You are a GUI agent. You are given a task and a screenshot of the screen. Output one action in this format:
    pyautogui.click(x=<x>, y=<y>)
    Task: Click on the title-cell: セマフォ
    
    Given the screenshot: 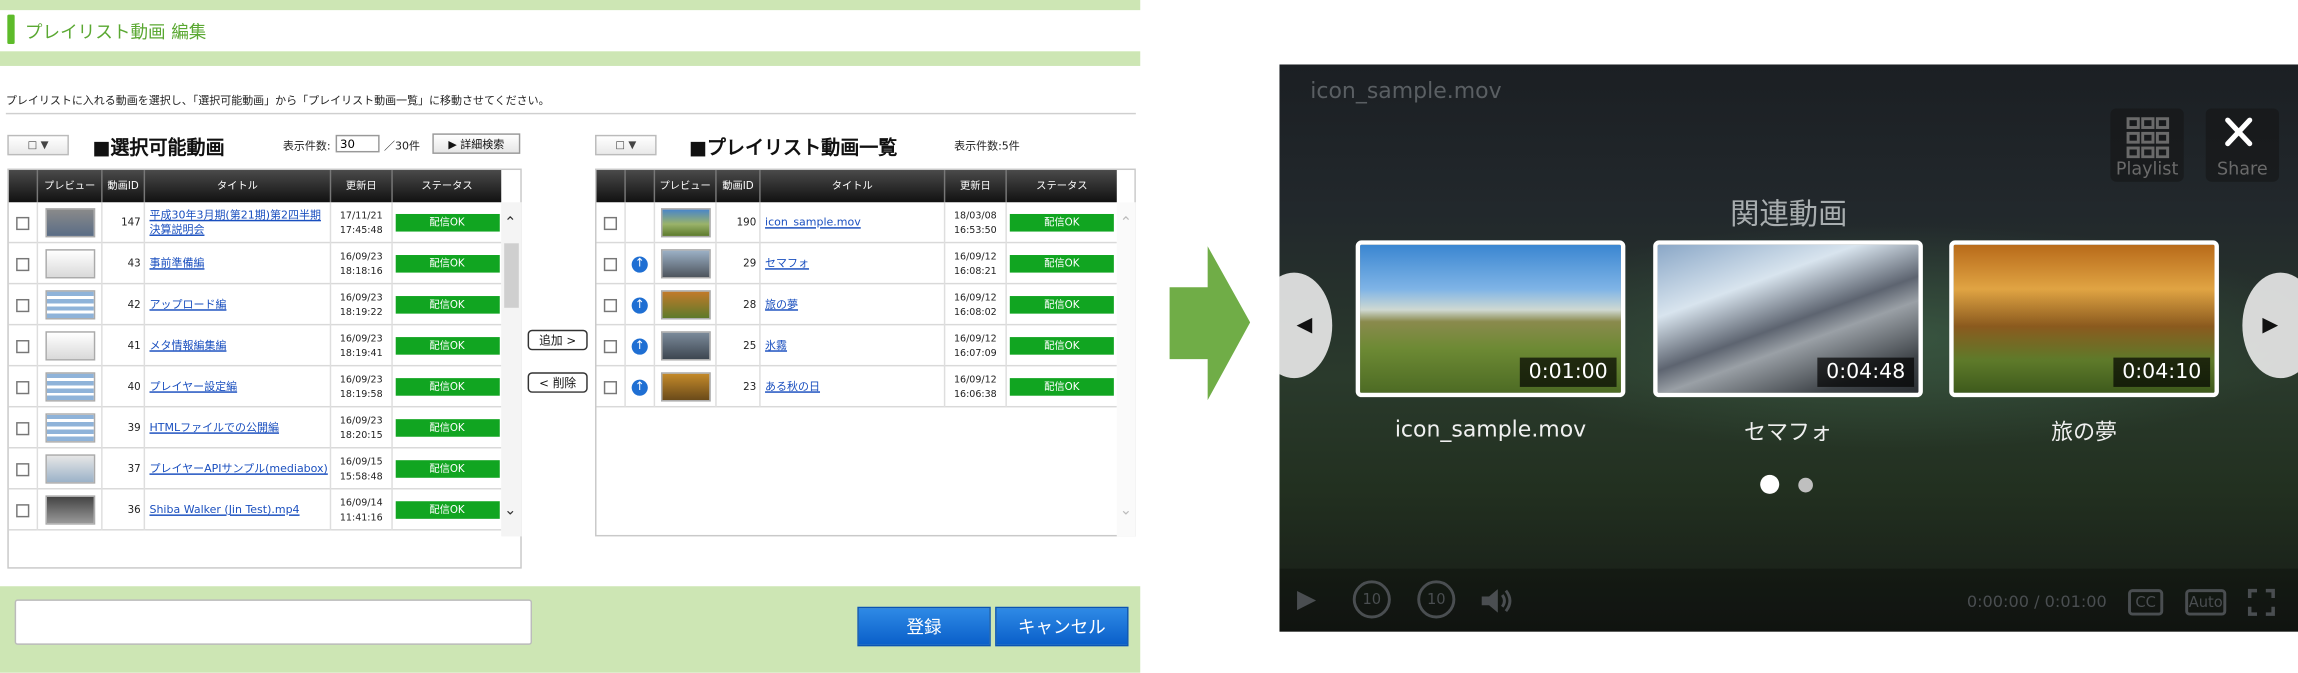 What is the action you would take?
    pyautogui.click(x=853, y=264)
    